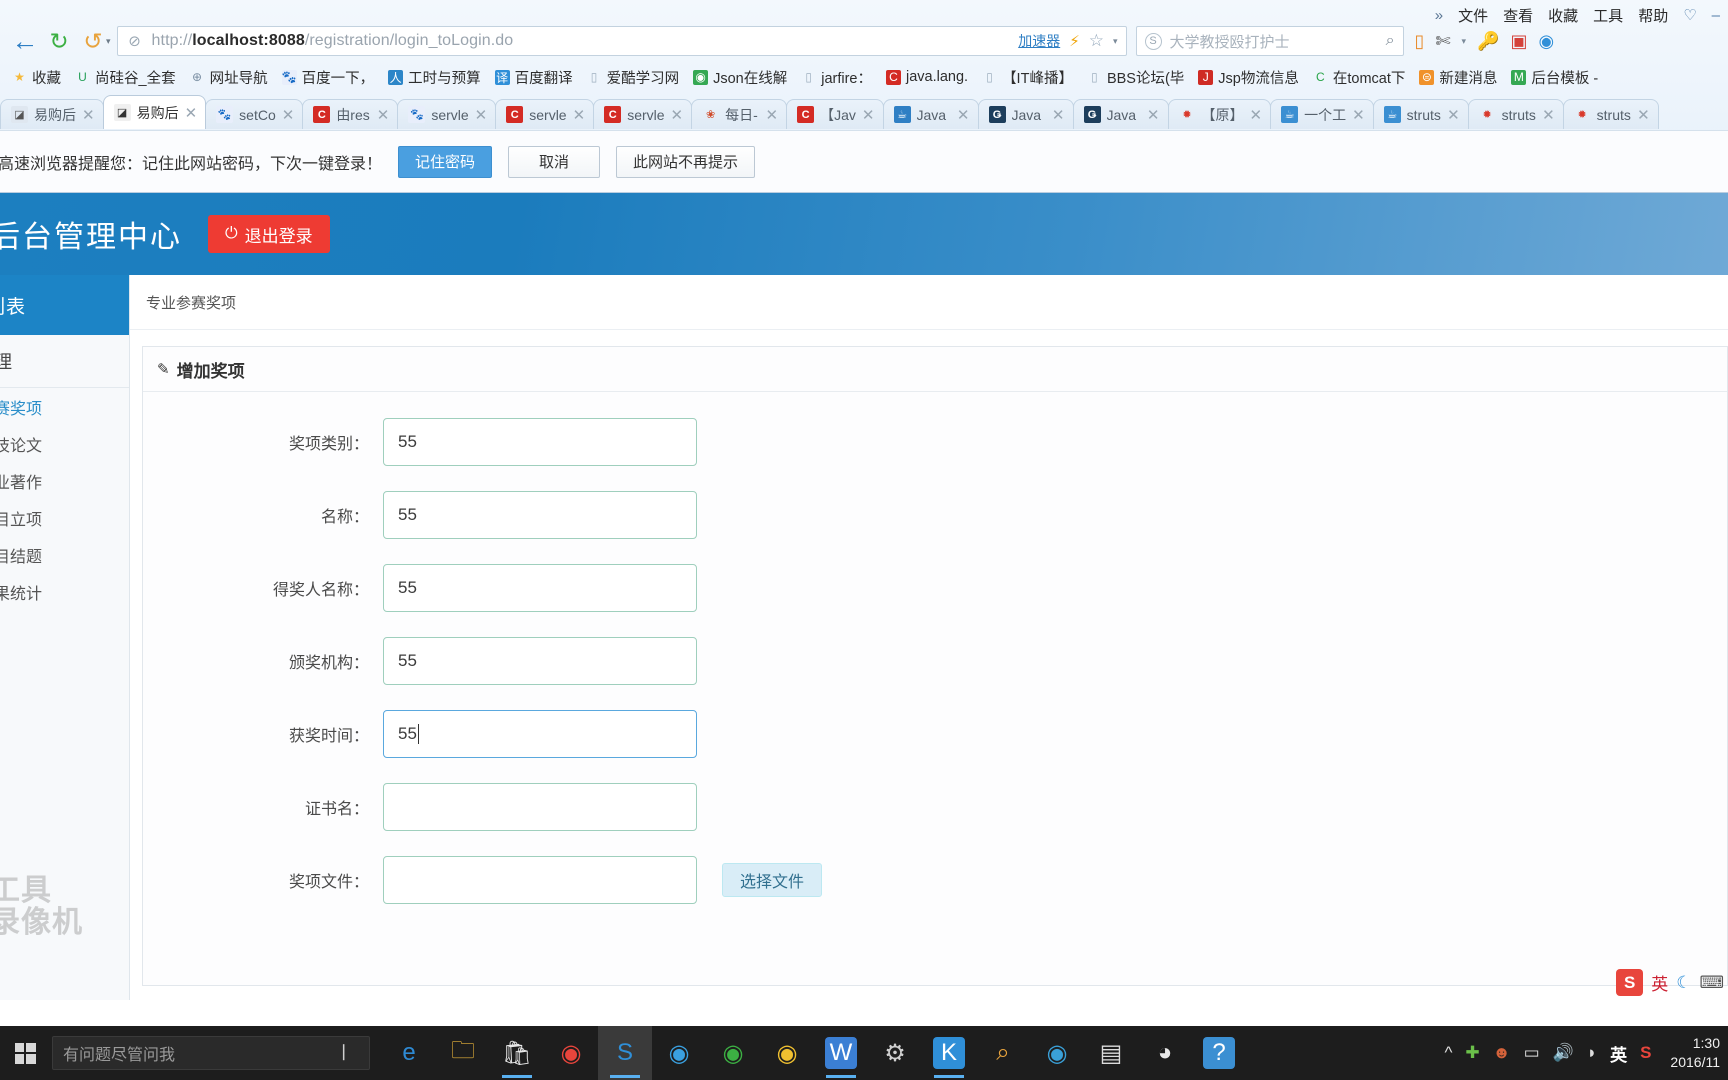 The width and height of the screenshot is (1728, 1080). Describe the element at coordinates (1442, 41) in the screenshot. I see `scissors-icon: ✄` at that location.